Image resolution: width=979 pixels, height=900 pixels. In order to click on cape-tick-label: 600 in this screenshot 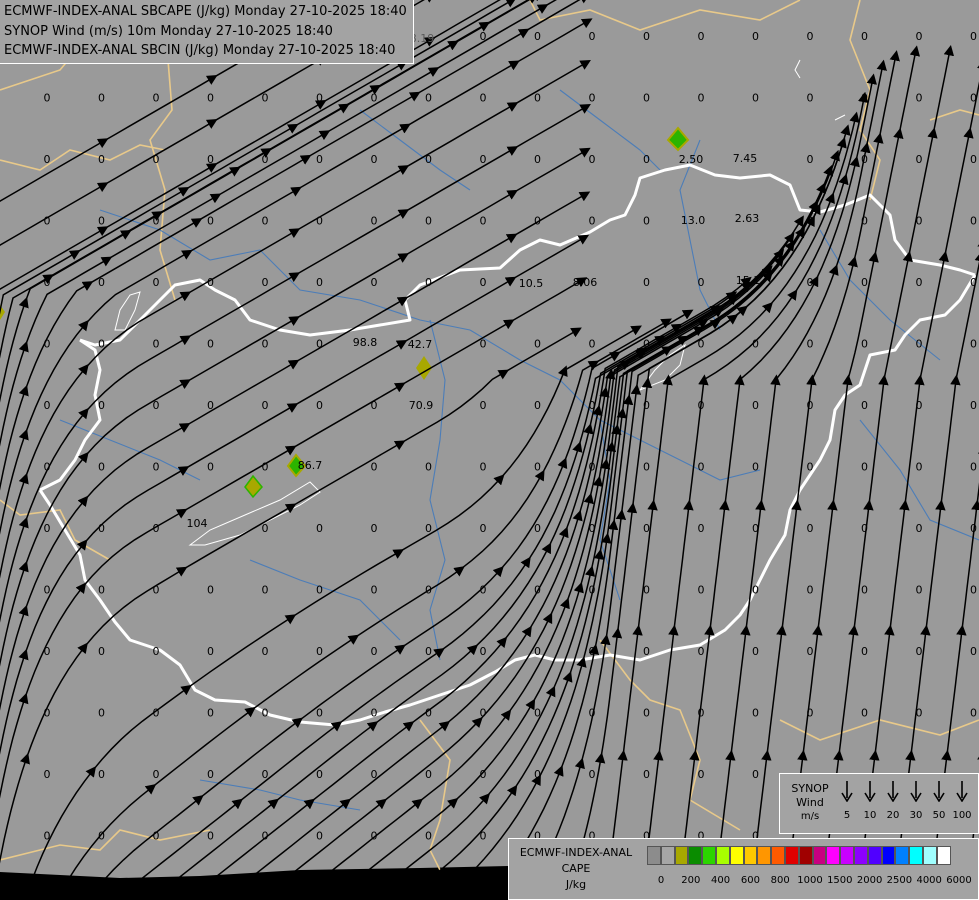, I will do `click(750, 880)`.